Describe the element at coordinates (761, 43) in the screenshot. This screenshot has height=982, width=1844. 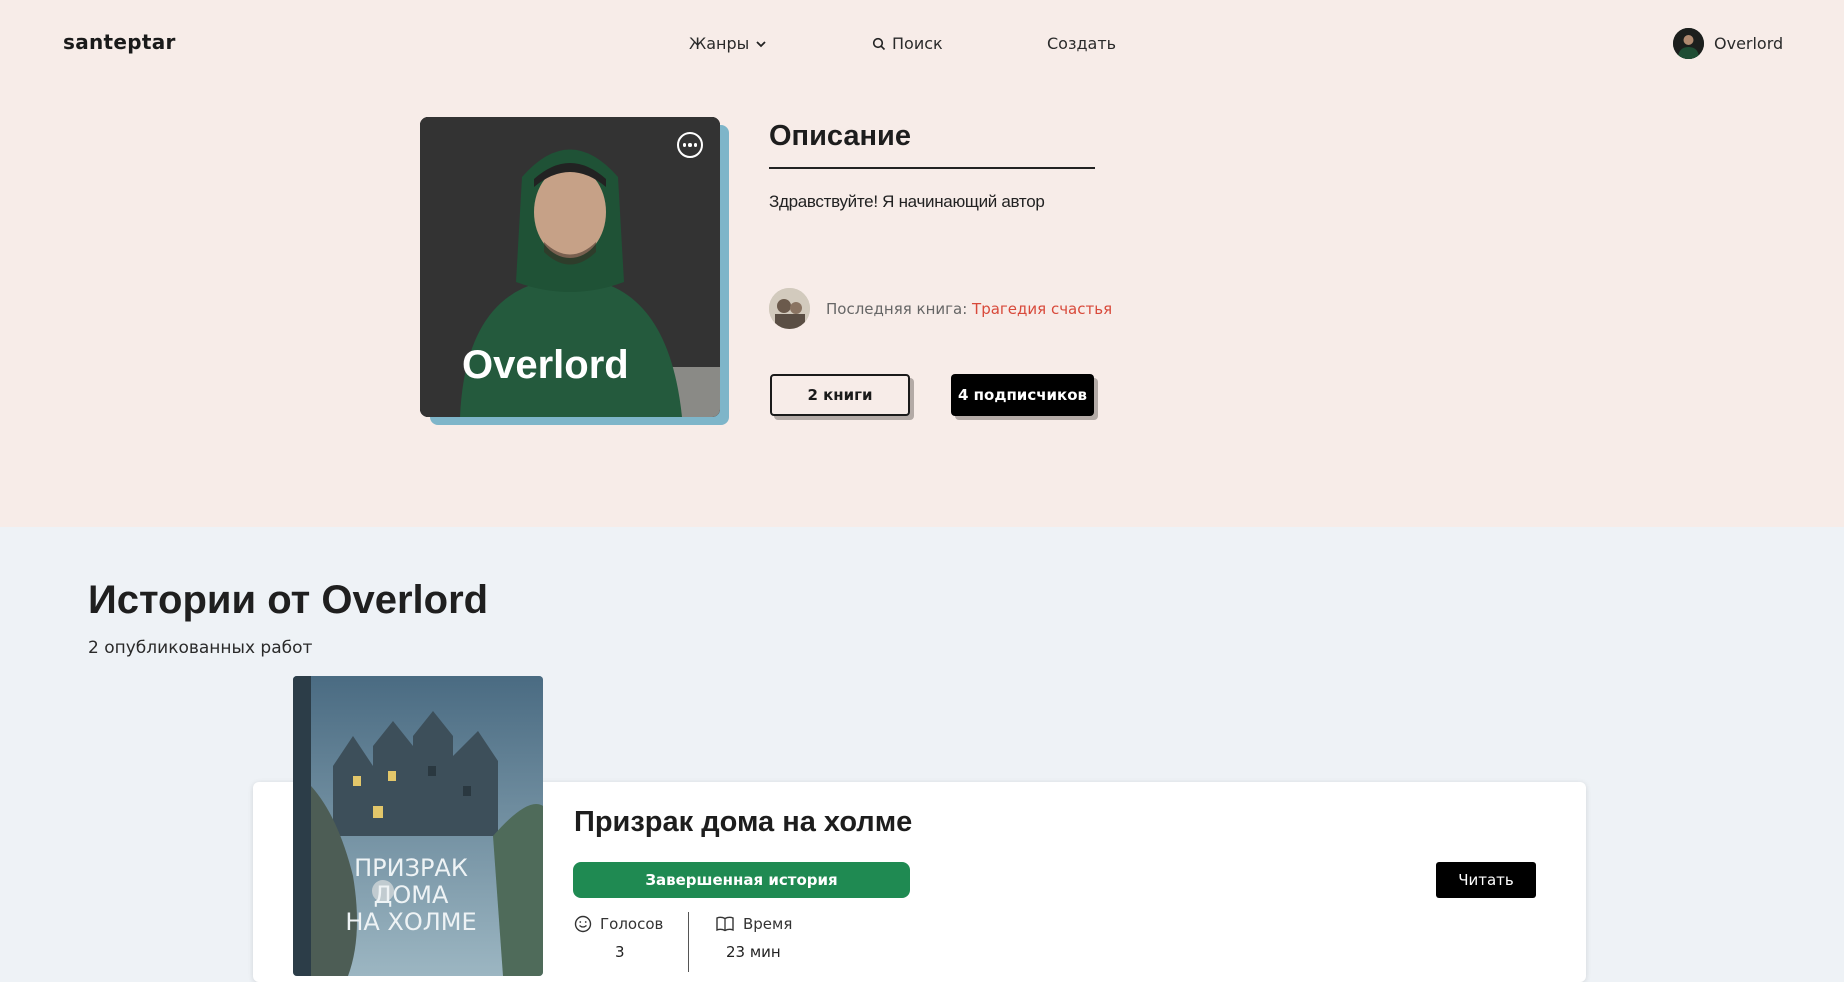
I see `chevron-down-icon` at that location.